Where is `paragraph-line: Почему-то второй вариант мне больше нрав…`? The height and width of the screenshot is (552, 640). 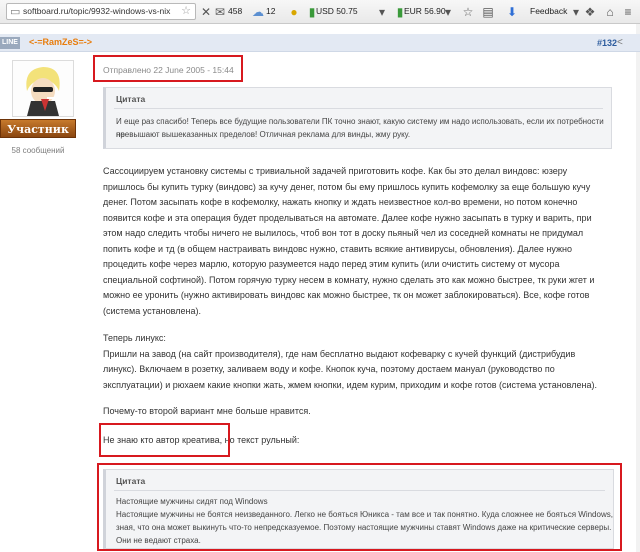
paragraph-line: Почему-то второй вариант мне больше нрав… is located at coordinates (207, 411).